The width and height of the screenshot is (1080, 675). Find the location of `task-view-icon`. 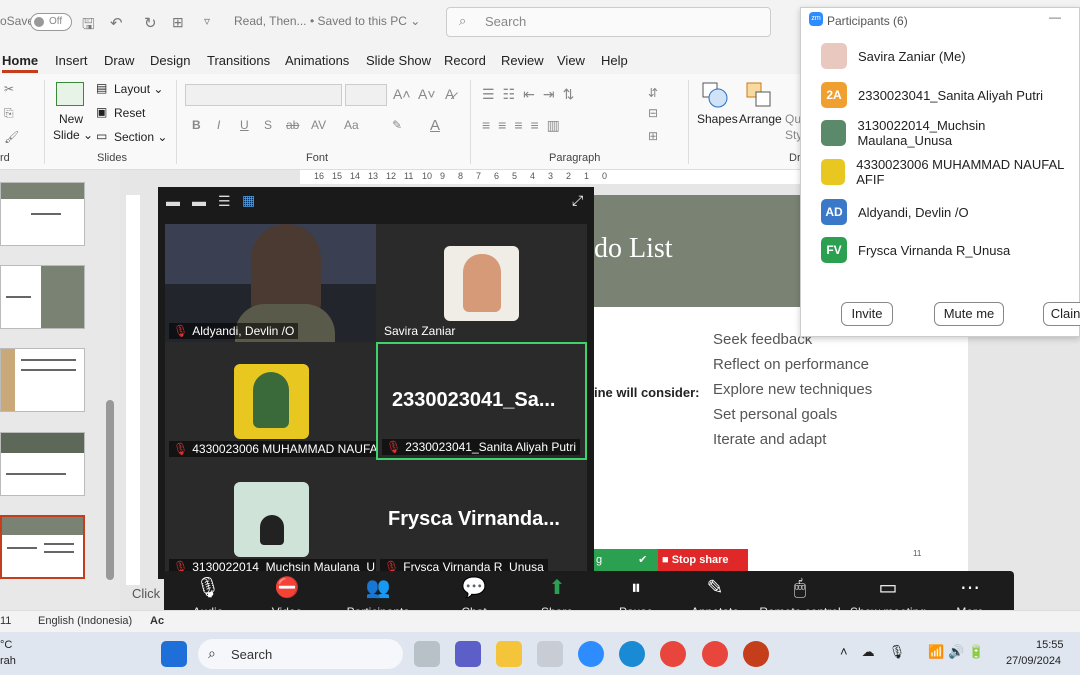

task-view-icon is located at coordinates (427, 654).